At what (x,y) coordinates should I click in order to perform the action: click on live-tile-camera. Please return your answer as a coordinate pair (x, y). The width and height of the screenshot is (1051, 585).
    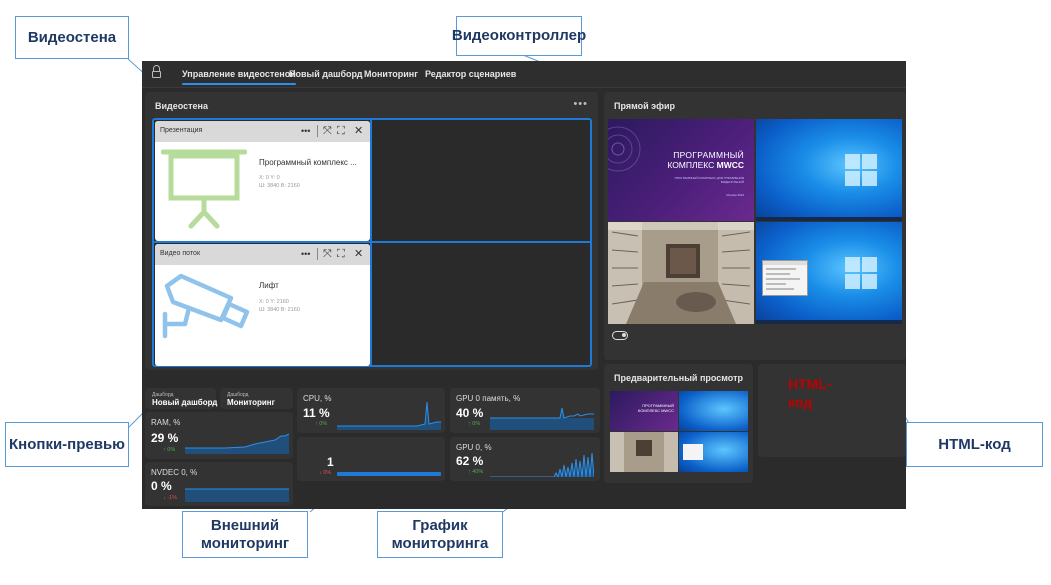
    Looking at the image, I should click on (681, 273).